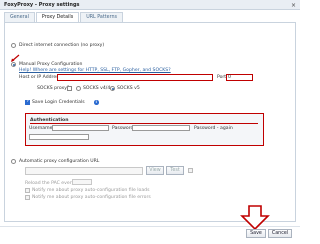 The image size is (320, 244). I want to click on cancel-button: Cancel, so click(280, 233).